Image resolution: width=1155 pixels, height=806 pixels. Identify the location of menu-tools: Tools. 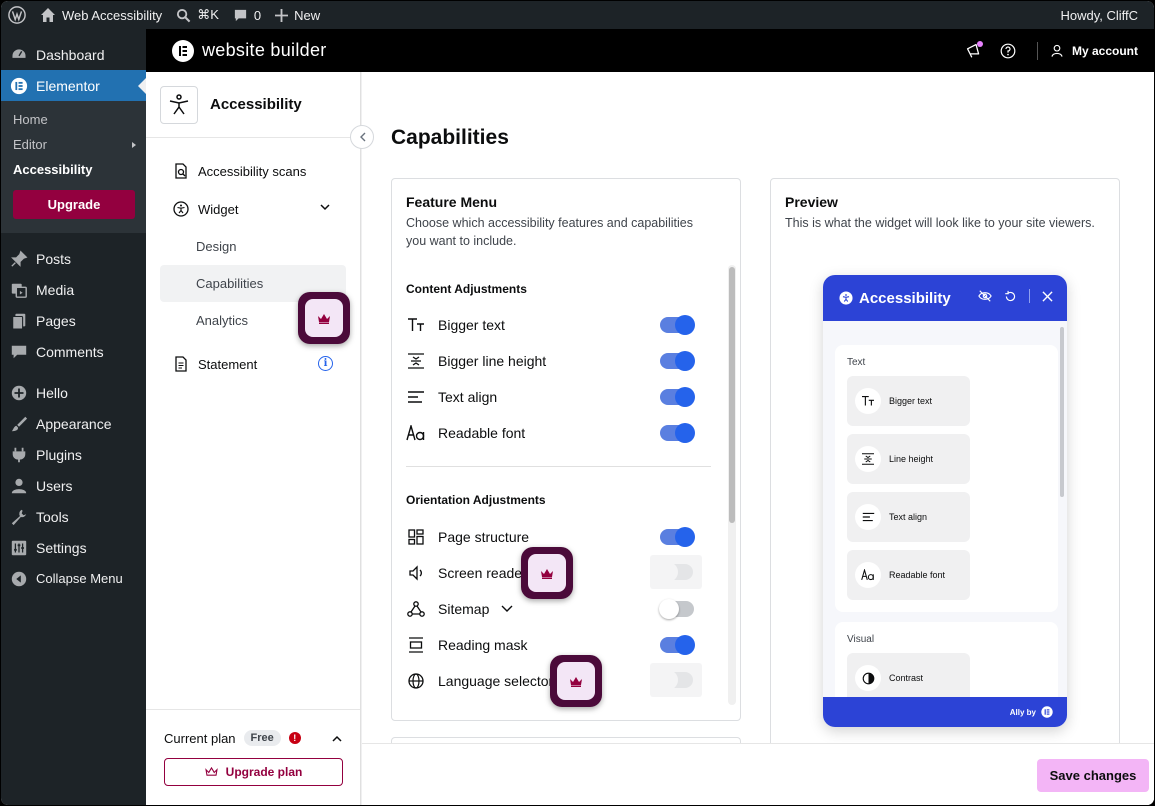
(73, 516).